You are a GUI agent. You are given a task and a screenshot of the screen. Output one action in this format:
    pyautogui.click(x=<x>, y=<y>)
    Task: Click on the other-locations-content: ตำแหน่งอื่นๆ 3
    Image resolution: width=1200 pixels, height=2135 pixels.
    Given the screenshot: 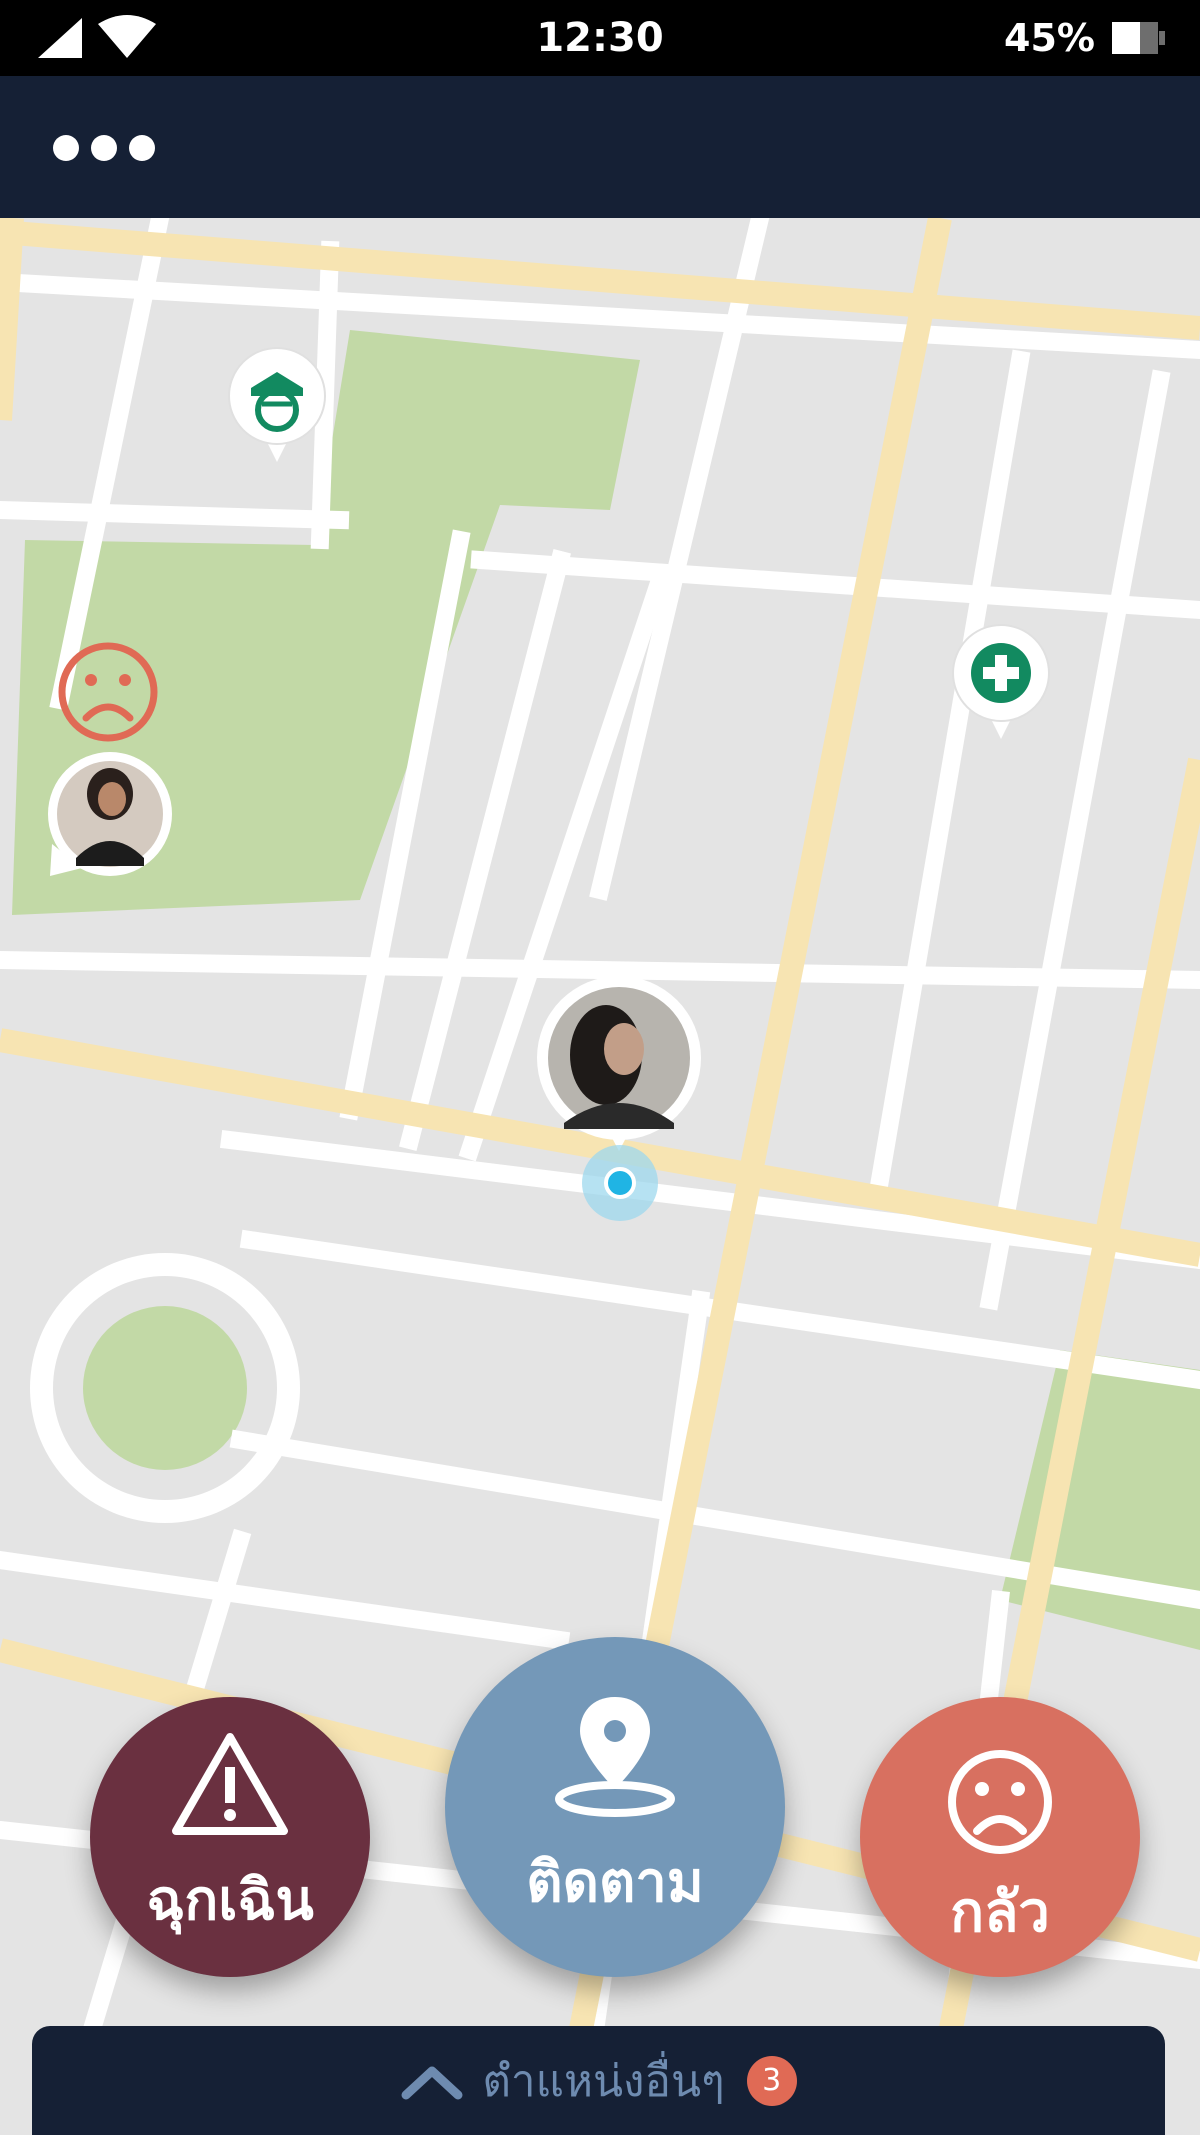 What is the action you would take?
    pyautogui.click(x=598, y=2080)
    